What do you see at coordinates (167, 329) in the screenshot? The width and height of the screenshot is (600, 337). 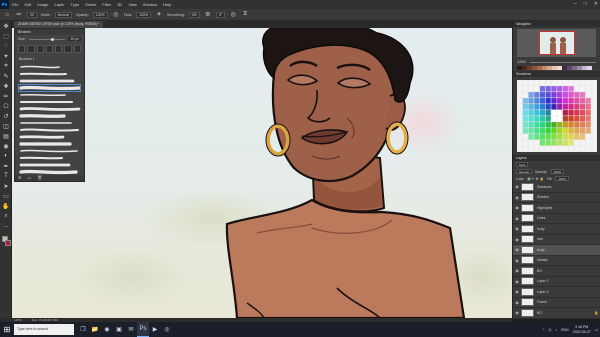 I see `discord-icon: ◎` at bounding box center [167, 329].